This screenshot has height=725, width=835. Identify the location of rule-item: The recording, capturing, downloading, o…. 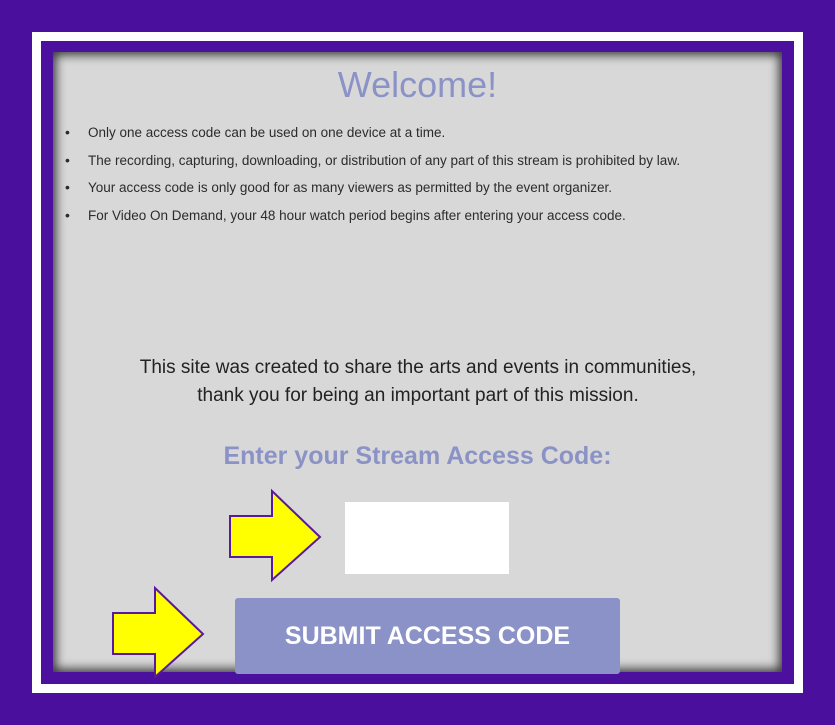
(432, 161).